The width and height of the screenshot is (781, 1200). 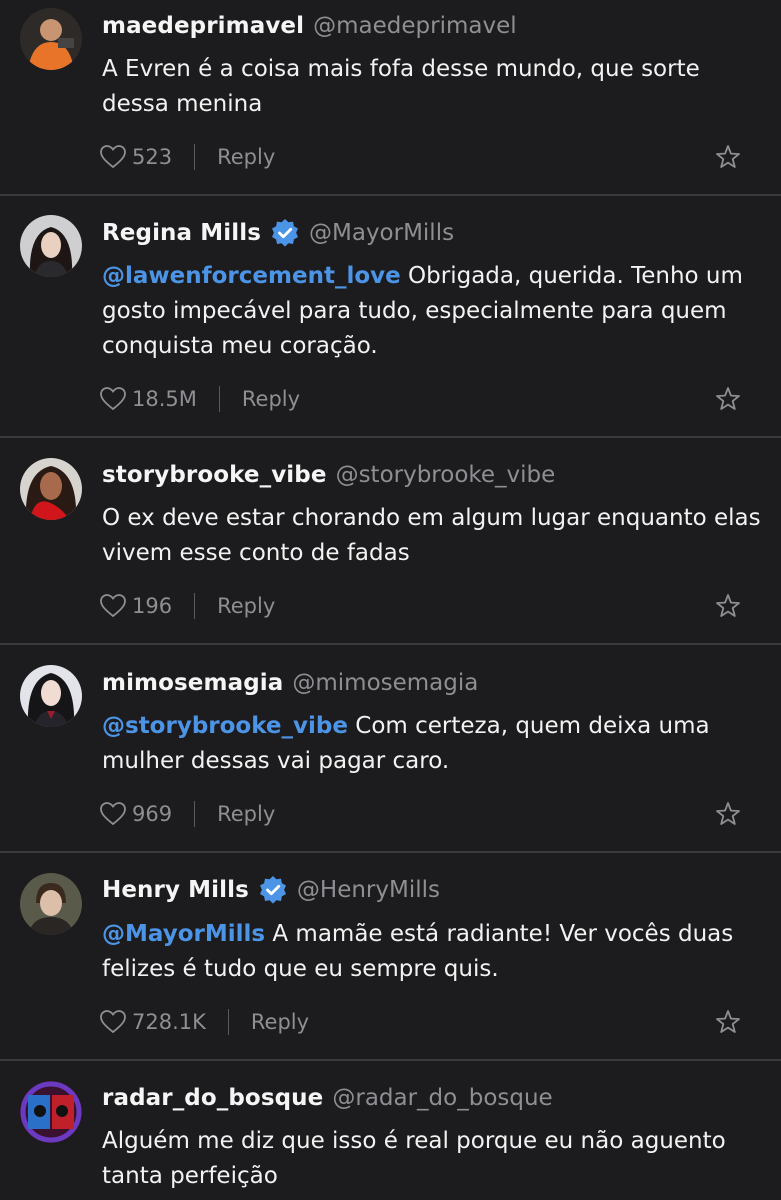 What do you see at coordinates (192, 683) in the screenshot?
I see `author-name: mimosemagia` at bounding box center [192, 683].